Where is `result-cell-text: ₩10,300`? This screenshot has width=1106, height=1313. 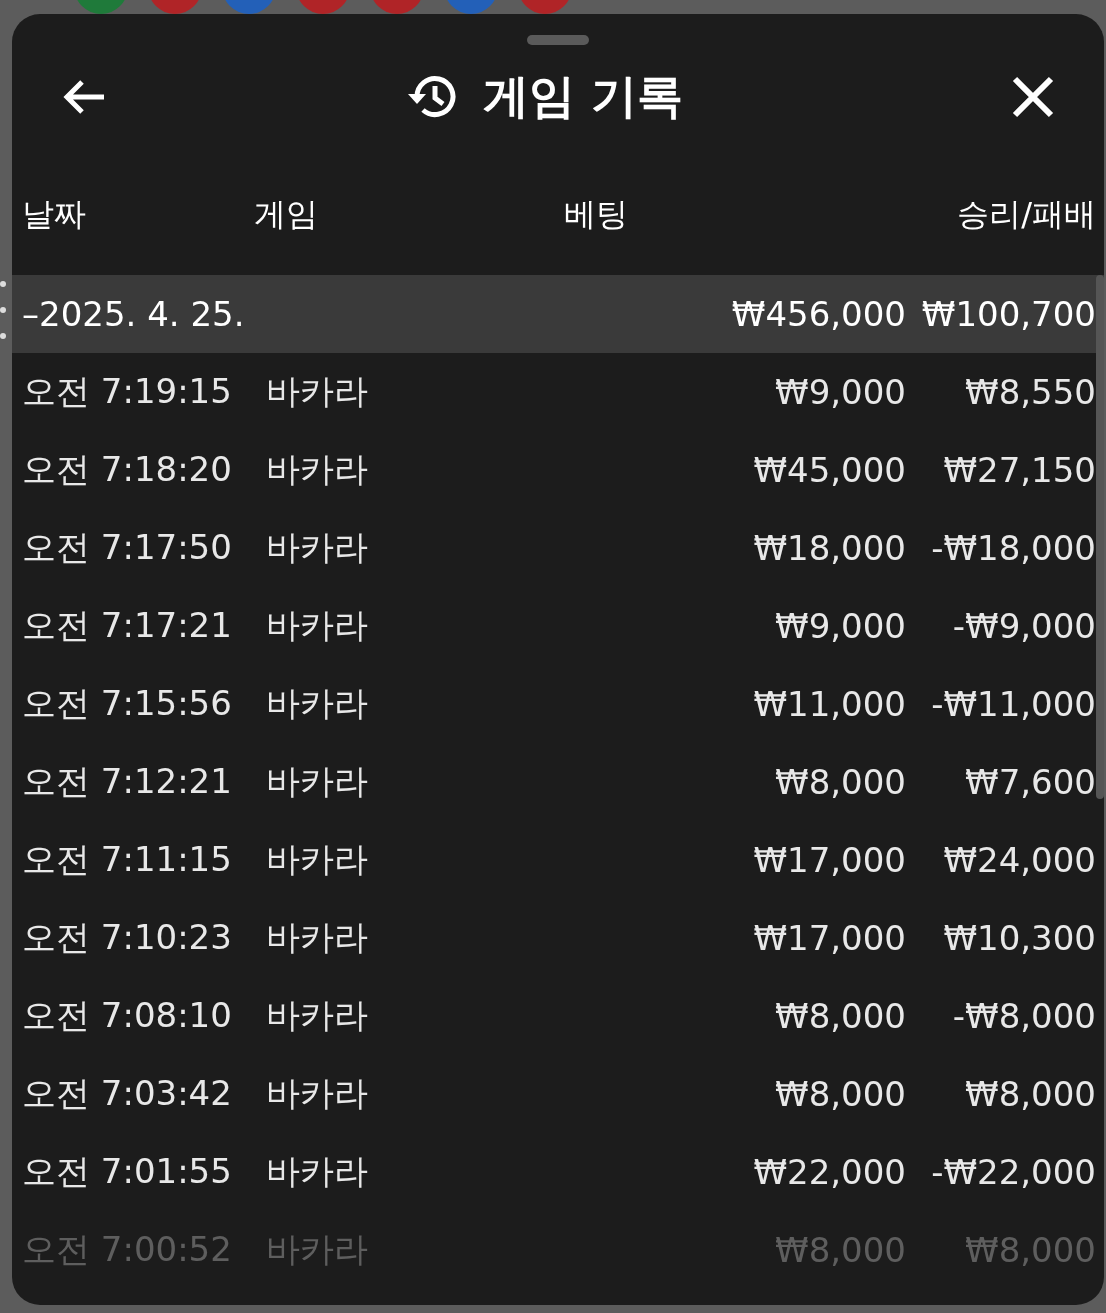
result-cell-text: ₩10,300 is located at coordinates (1019, 938).